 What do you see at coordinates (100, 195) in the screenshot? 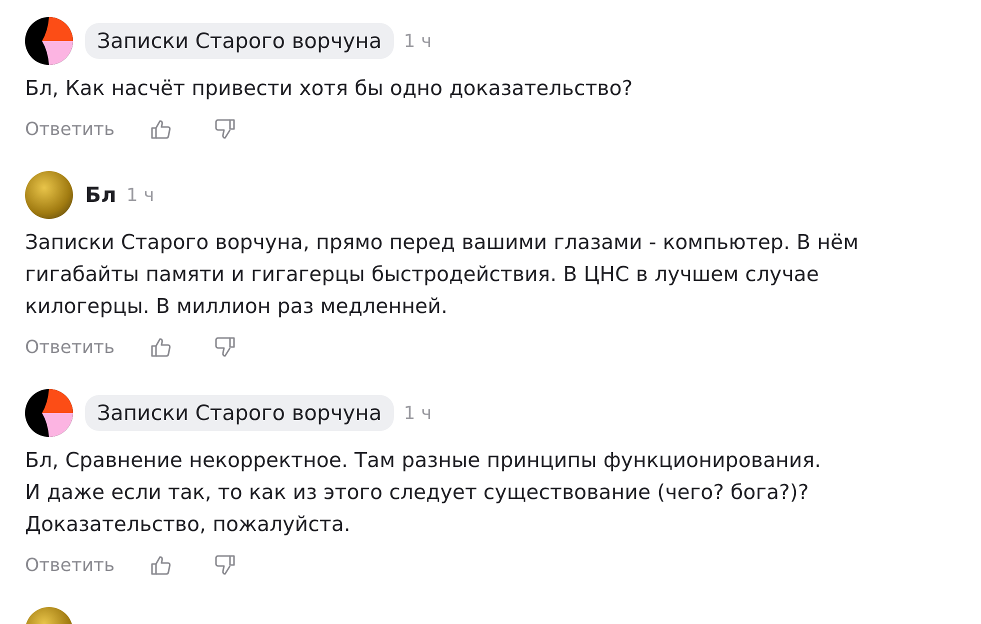
I see `author-name: Бл` at bounding box center [100, 195].